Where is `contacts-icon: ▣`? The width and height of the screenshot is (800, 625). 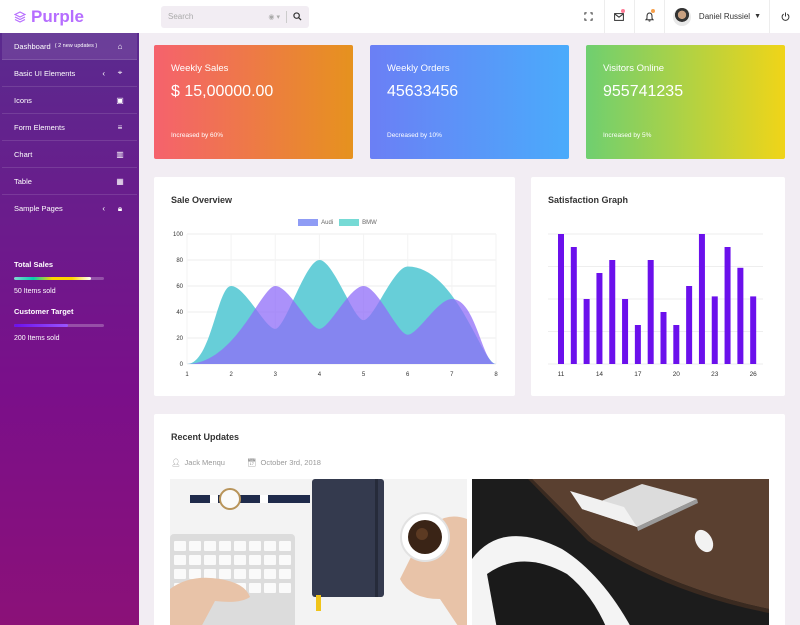 contacts-icon: ▣ is located at coordinates (120, 100).